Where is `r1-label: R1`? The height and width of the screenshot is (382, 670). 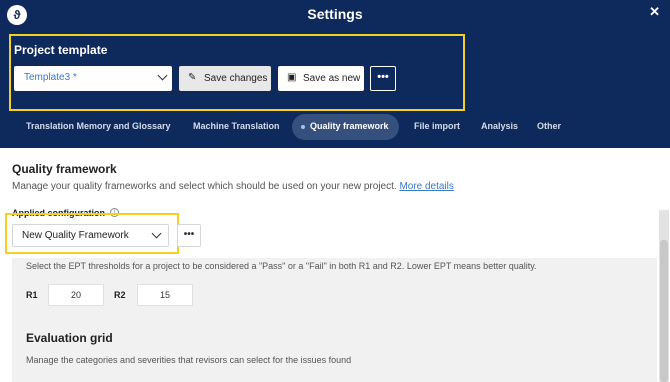 r1-label: R1 is located at coordinates (32, 295).